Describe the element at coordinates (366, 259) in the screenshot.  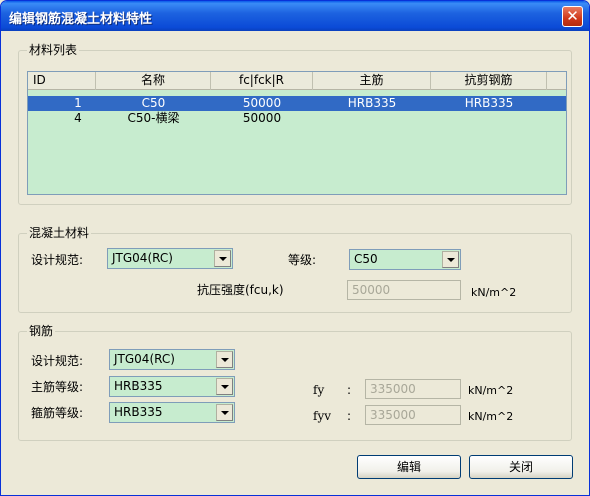
I see `concrete-grade-value: C50` at that location.